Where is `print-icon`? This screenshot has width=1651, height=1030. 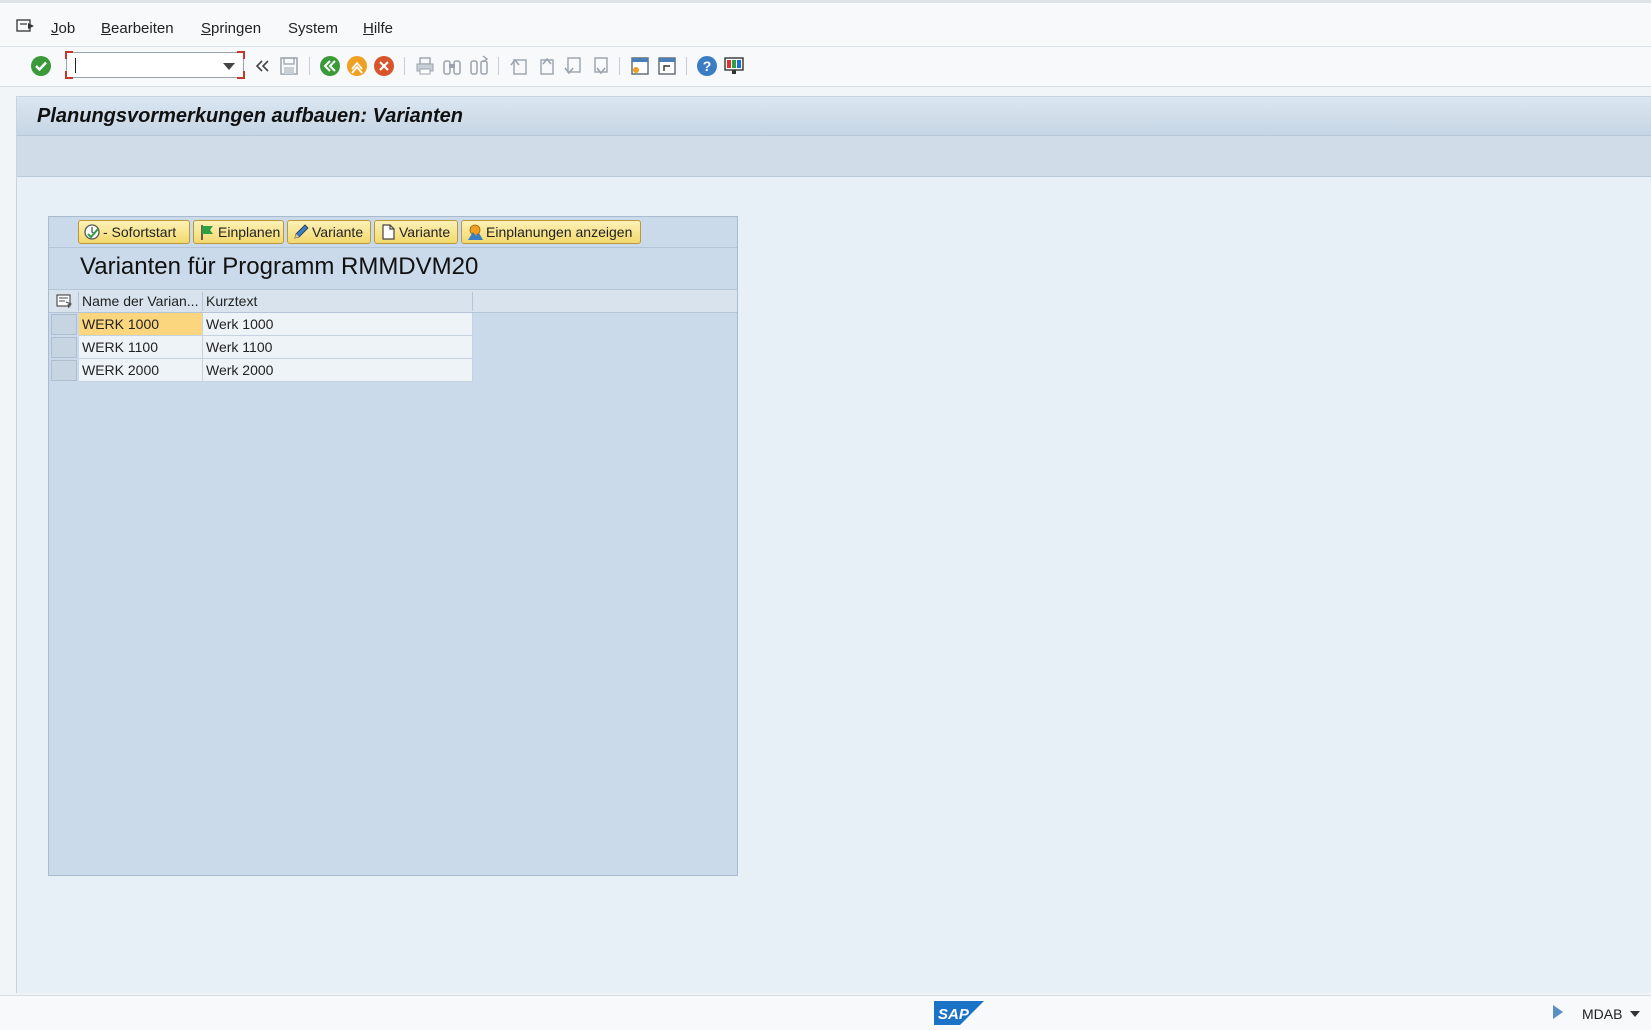
print-icon is located at coordinates (425, 66).